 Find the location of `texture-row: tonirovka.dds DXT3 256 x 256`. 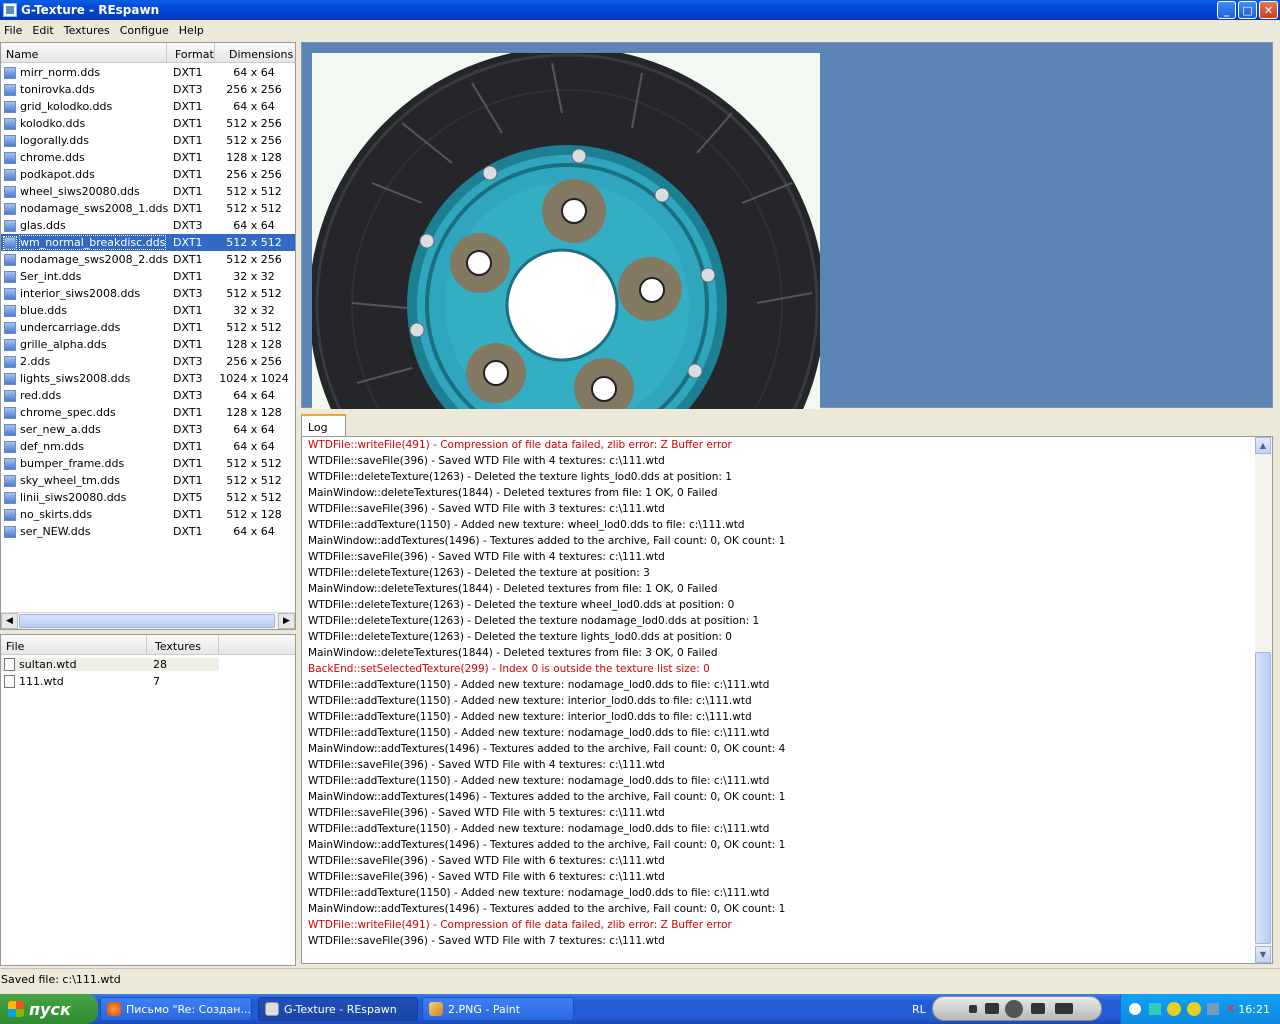

texture-row: tonirovka.dds DXT3 256 x 256 is located at coordinates (148, 89).